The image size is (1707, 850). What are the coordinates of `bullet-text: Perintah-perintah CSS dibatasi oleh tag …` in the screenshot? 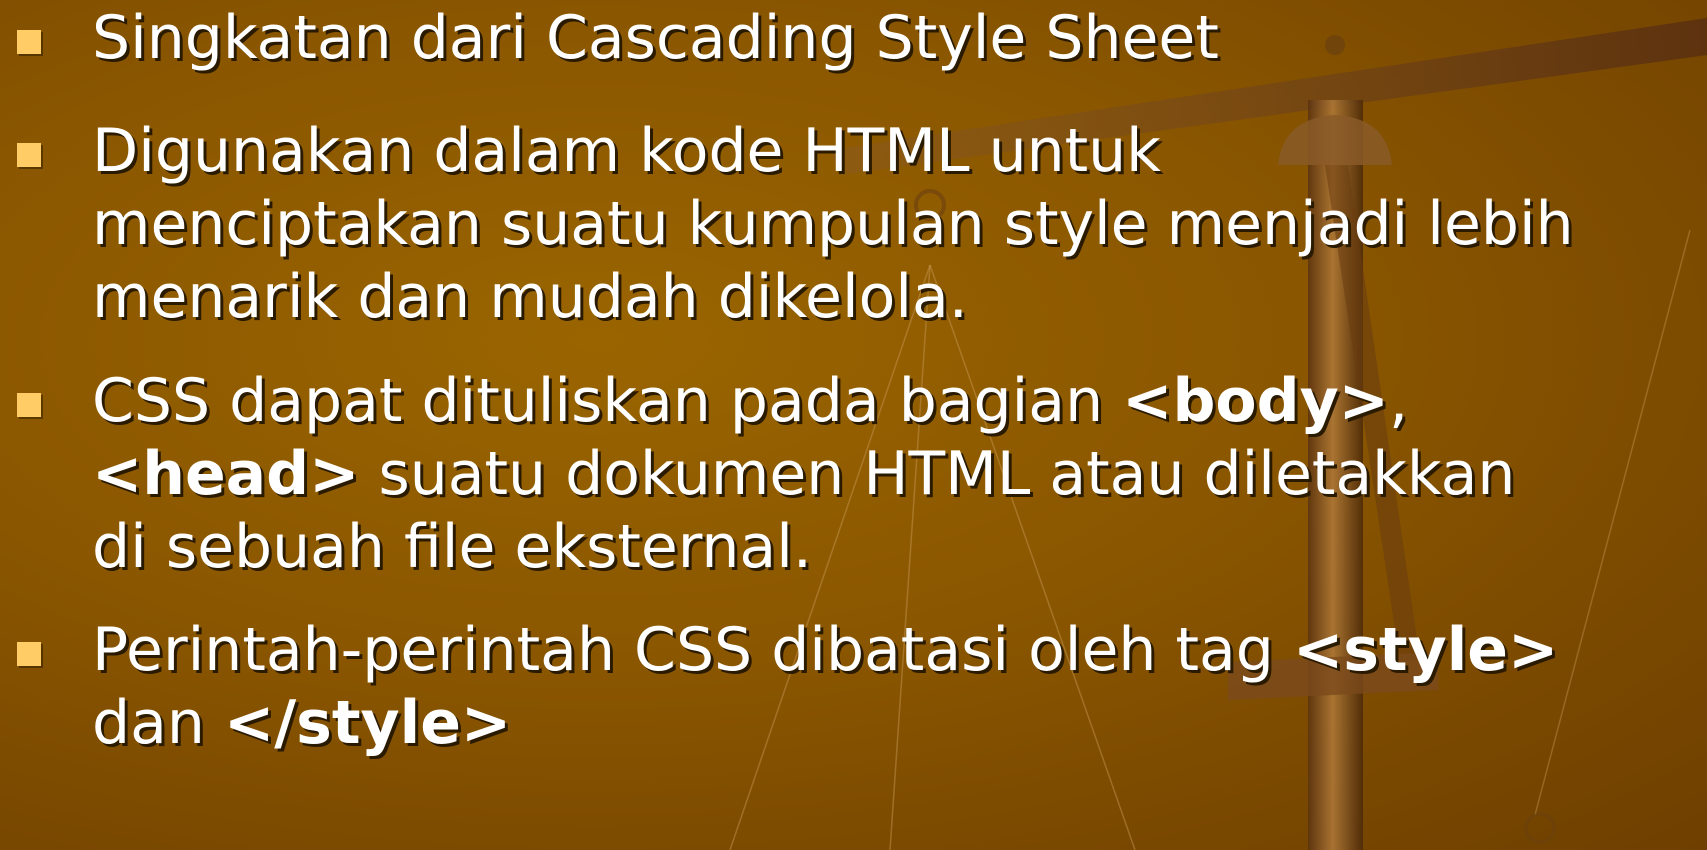 It's located at (825, 687).